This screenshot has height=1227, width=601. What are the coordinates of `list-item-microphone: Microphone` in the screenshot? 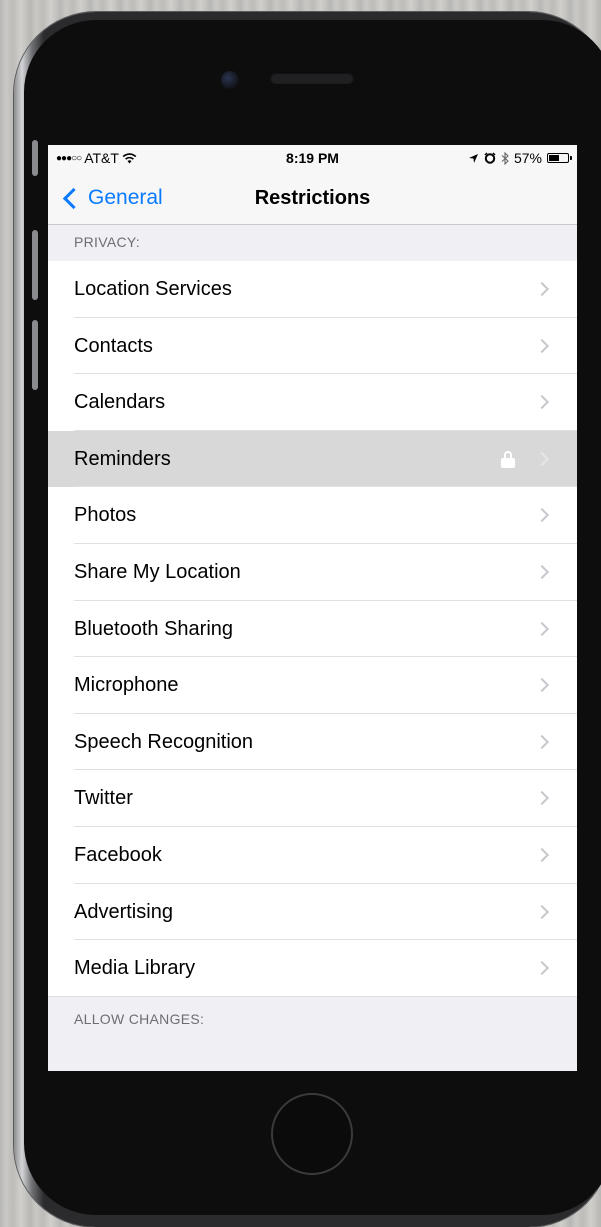 It's located at (312, 685).